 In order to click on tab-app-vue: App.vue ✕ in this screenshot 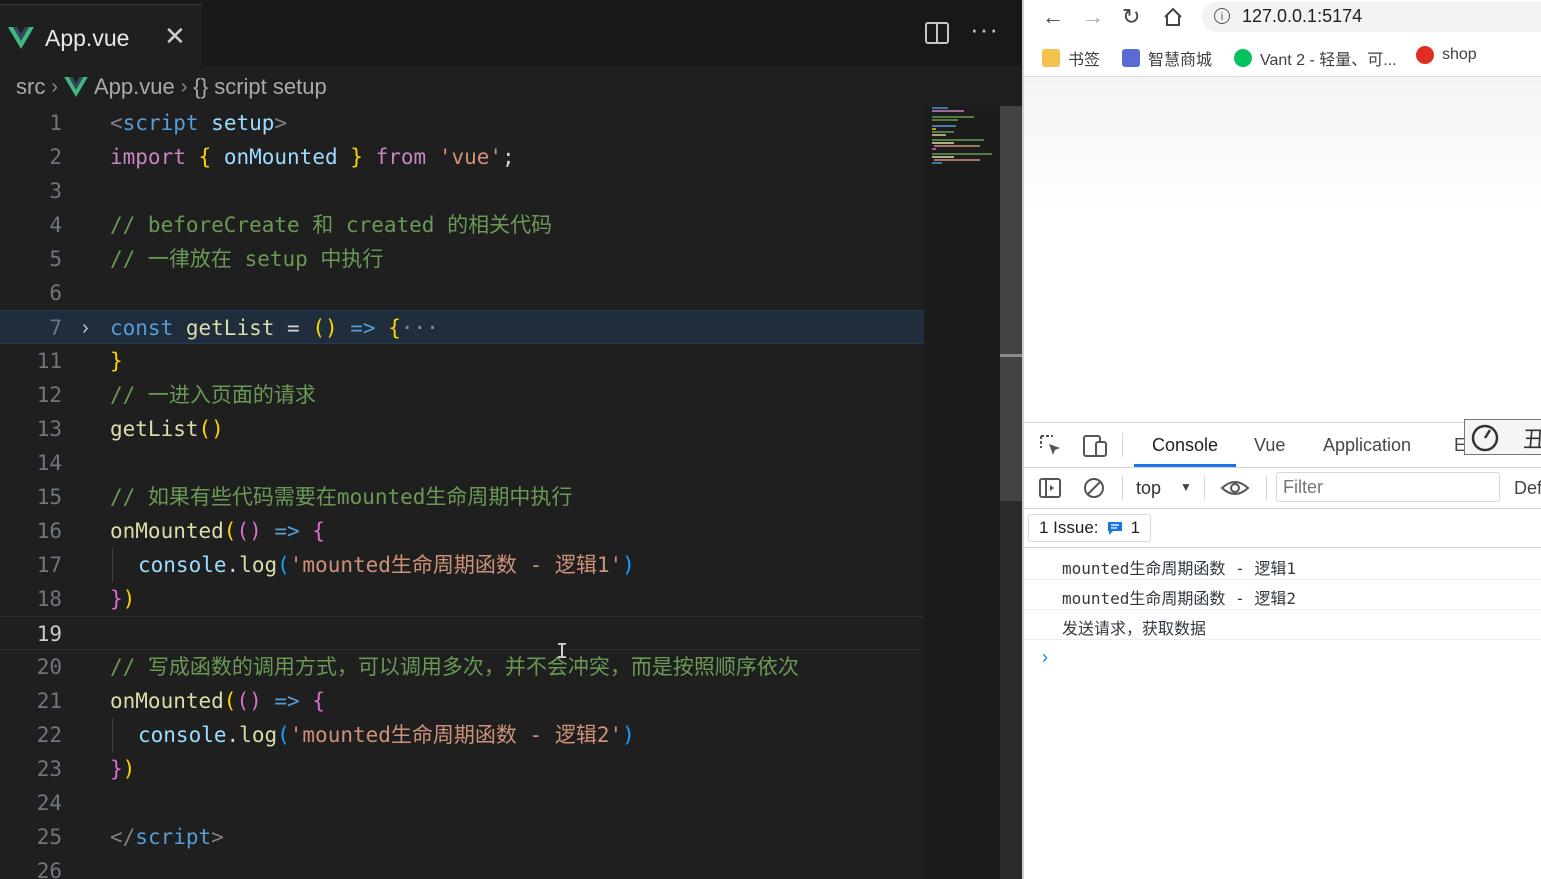, I will do `click(101, 35)`.